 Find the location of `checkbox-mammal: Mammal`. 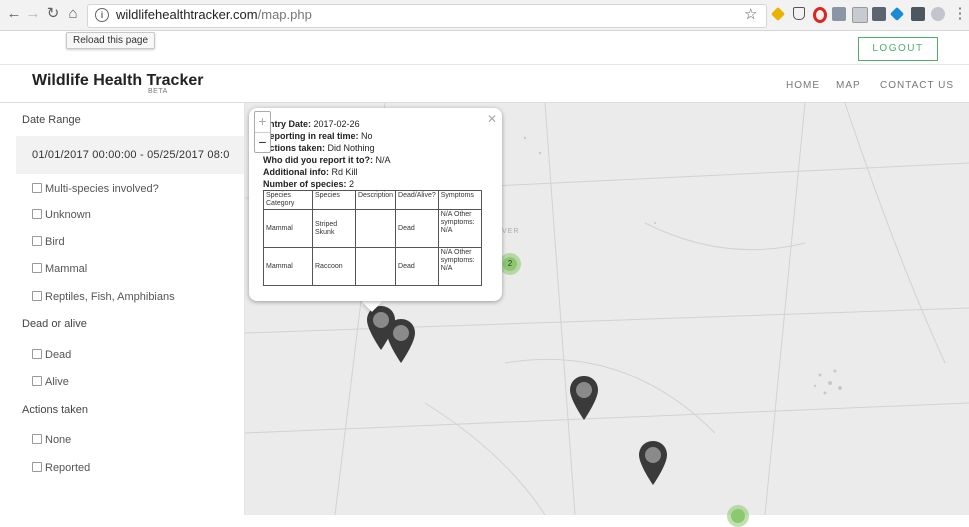

checkbox-mammal: Mammal is located at coordinates (59, 269).